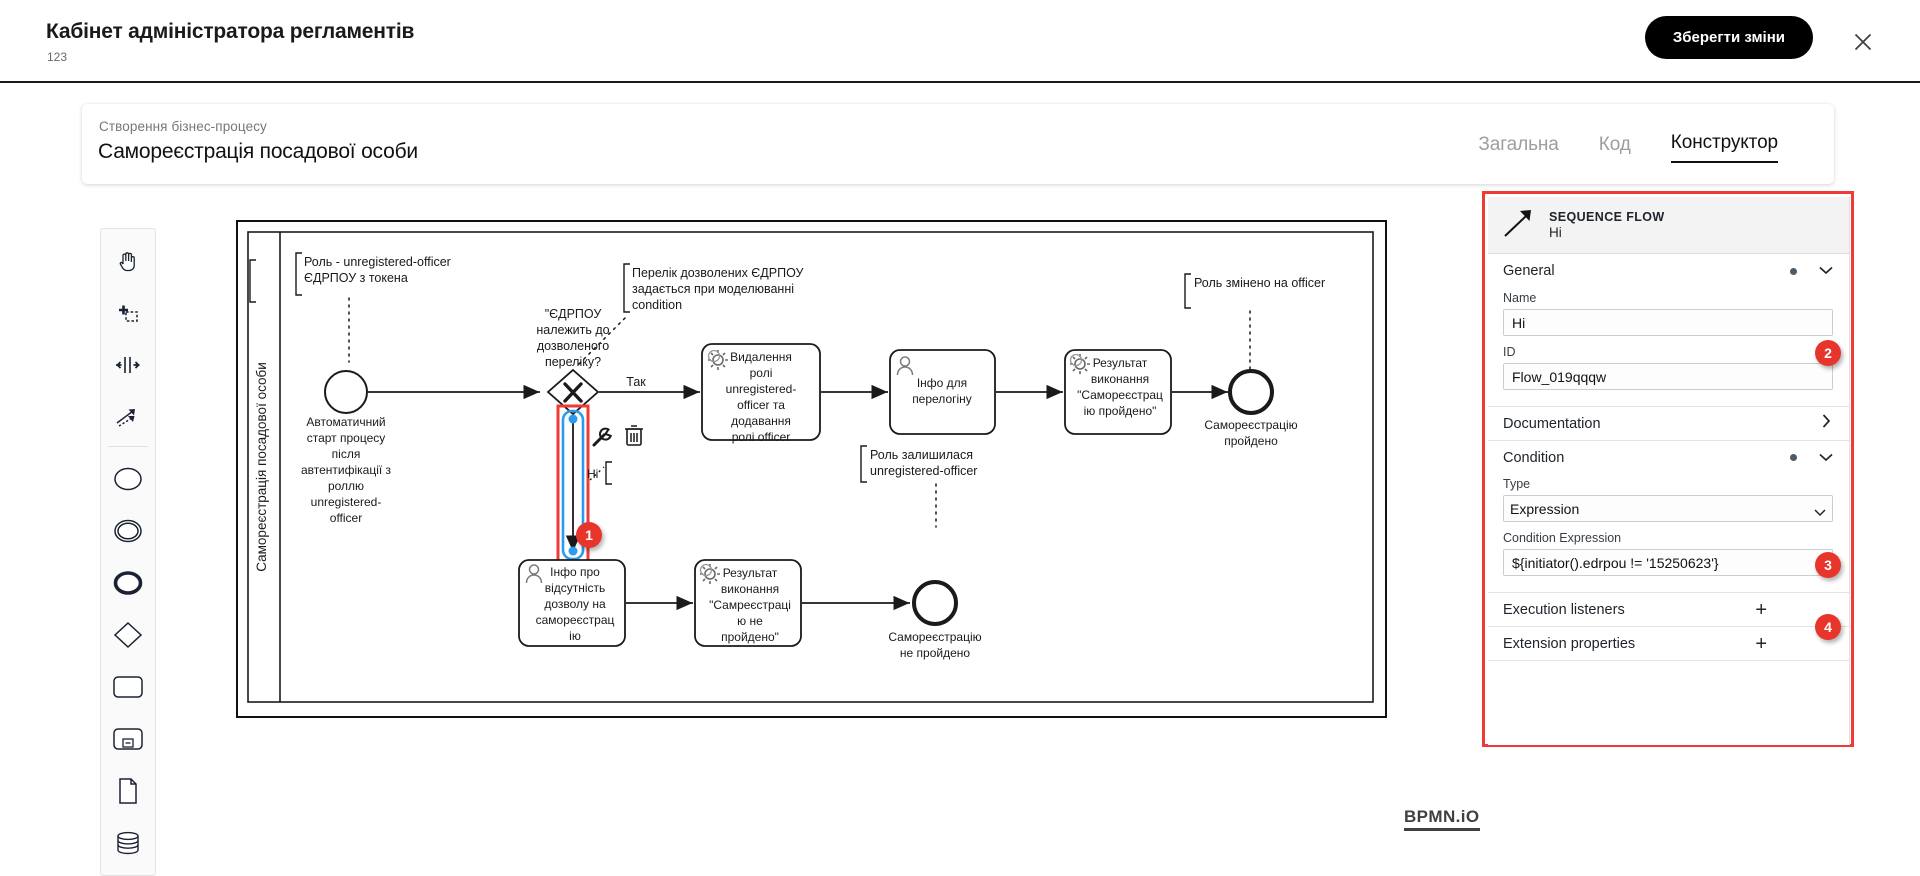 The height and width of the screenshot is (876, 1920). What do you see at coordinates (346, 470) in the screenshot?
I see `svg-text: автентифікації з` at bounding box center [346, 470].